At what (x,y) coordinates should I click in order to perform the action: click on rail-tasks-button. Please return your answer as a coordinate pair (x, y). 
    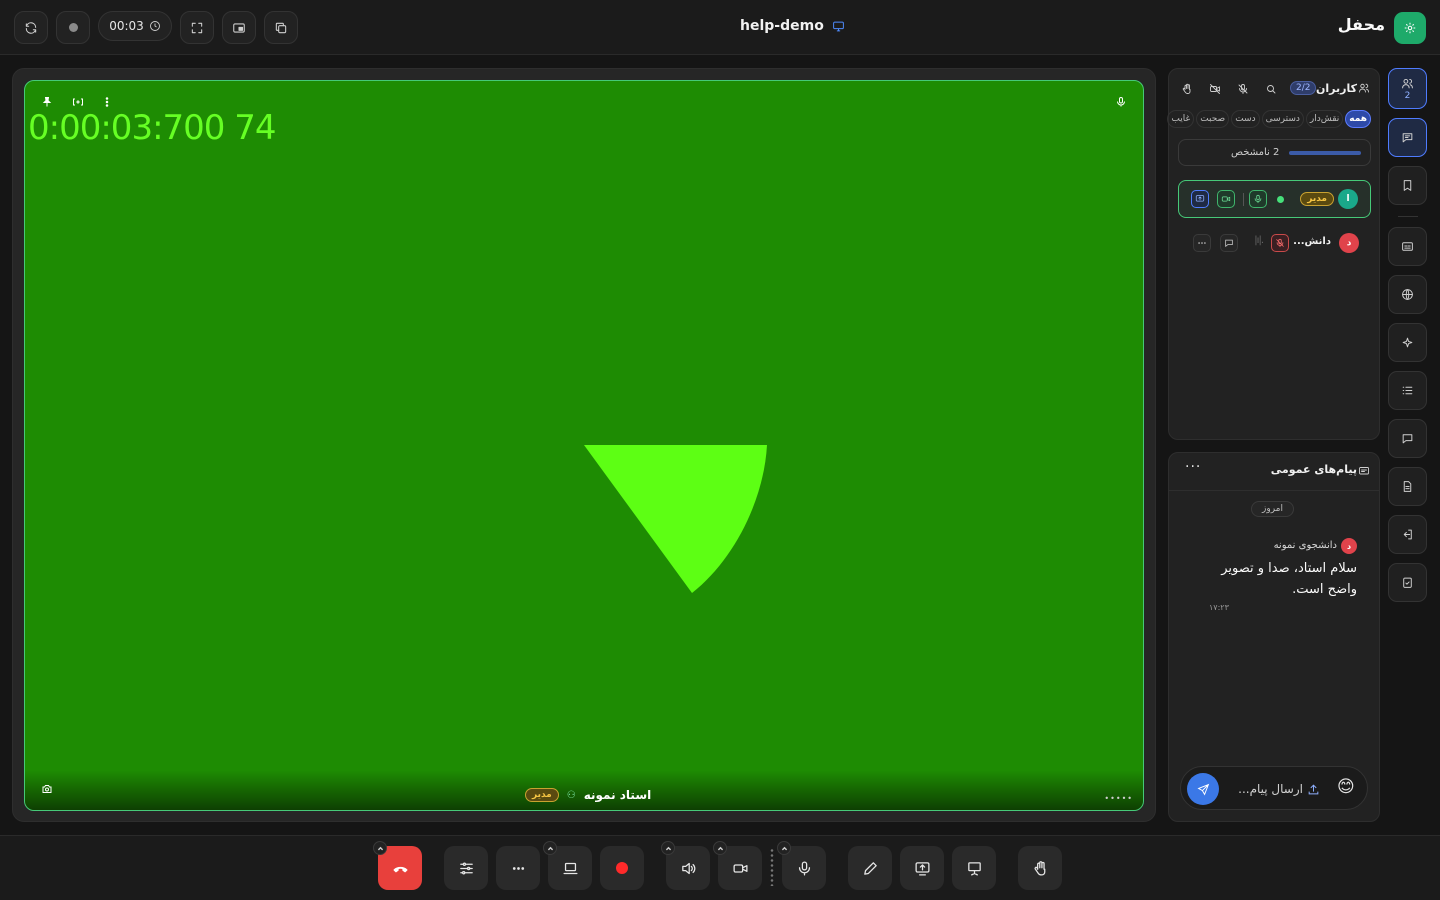
    Looking at the image, I should click on (1407, 582).